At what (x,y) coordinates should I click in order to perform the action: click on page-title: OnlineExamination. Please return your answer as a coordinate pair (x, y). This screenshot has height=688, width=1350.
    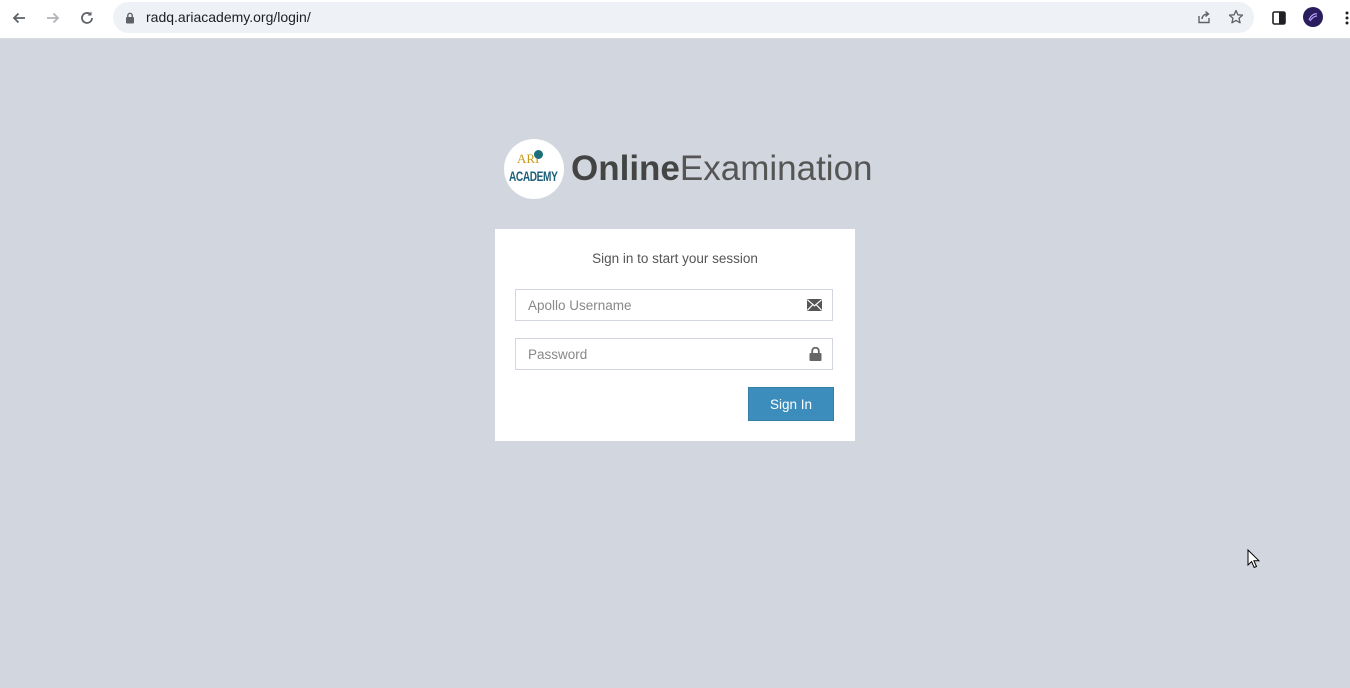
    Looking at the image, I should click on (722, 169).